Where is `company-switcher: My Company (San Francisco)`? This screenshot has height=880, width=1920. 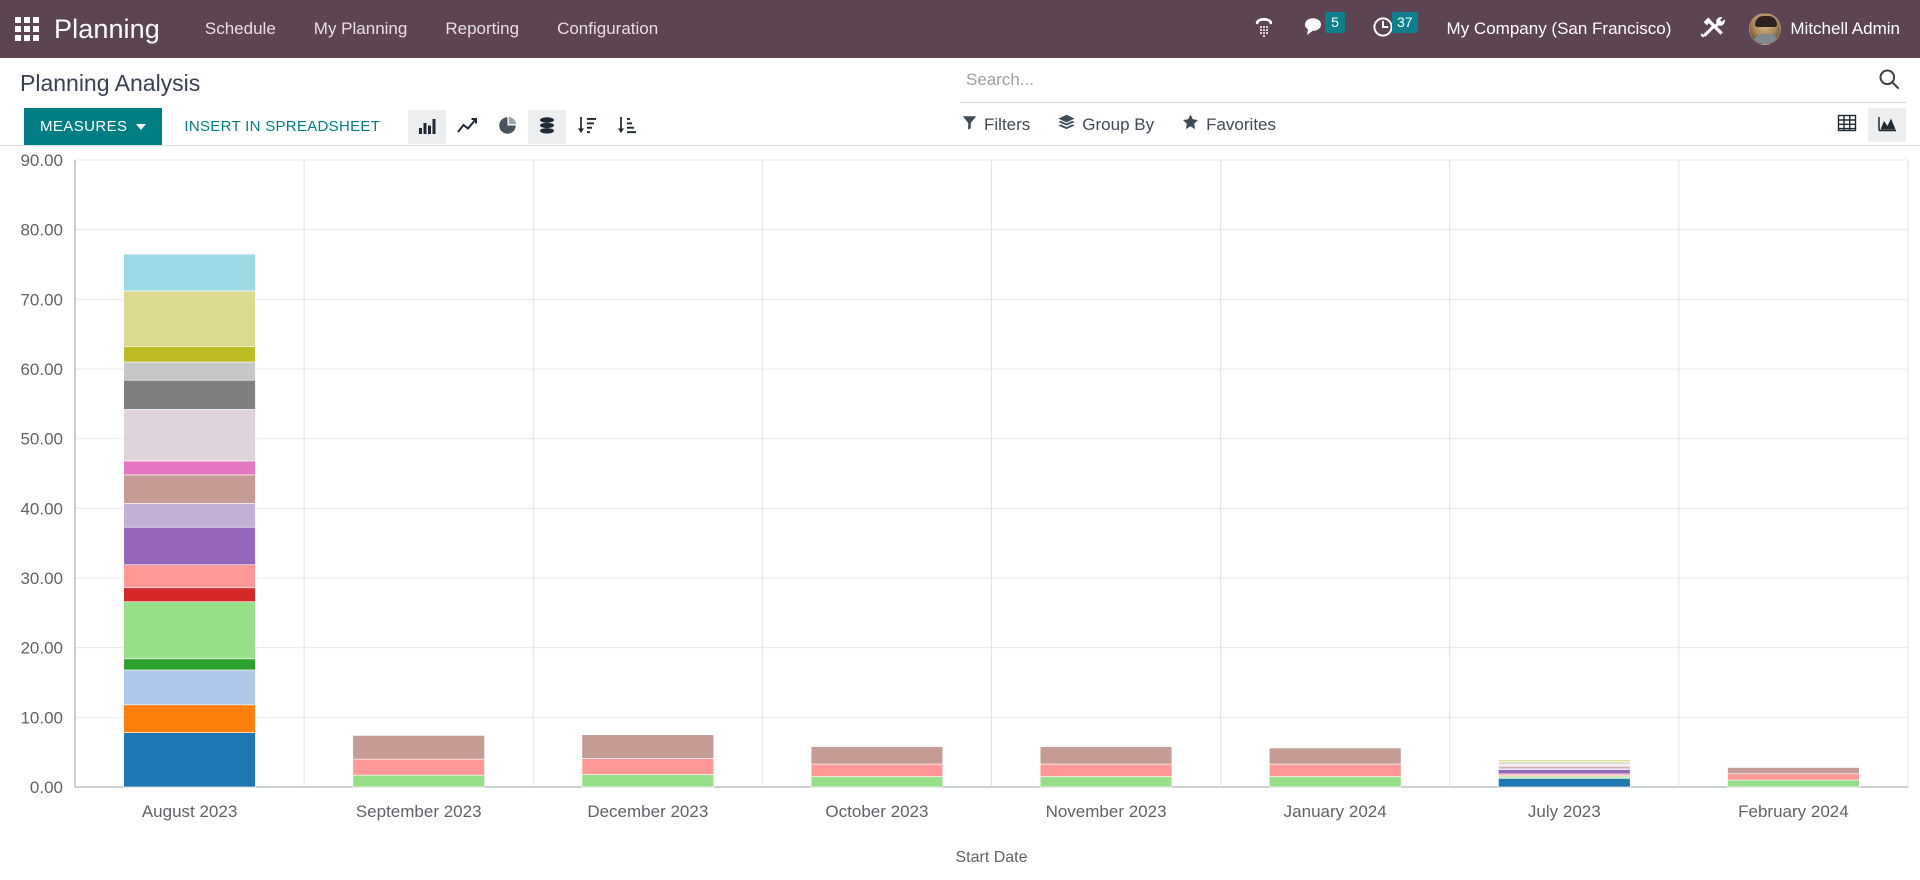 company-switcher: My Company (San Francisco) is located at coordinates (1559, 29).